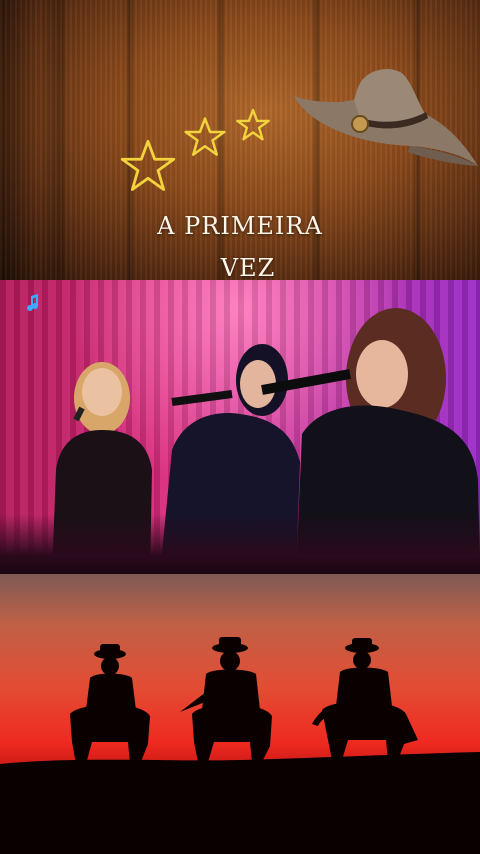  I want to click on title-line-1: A PRIMEIRA, so click(240, 226).